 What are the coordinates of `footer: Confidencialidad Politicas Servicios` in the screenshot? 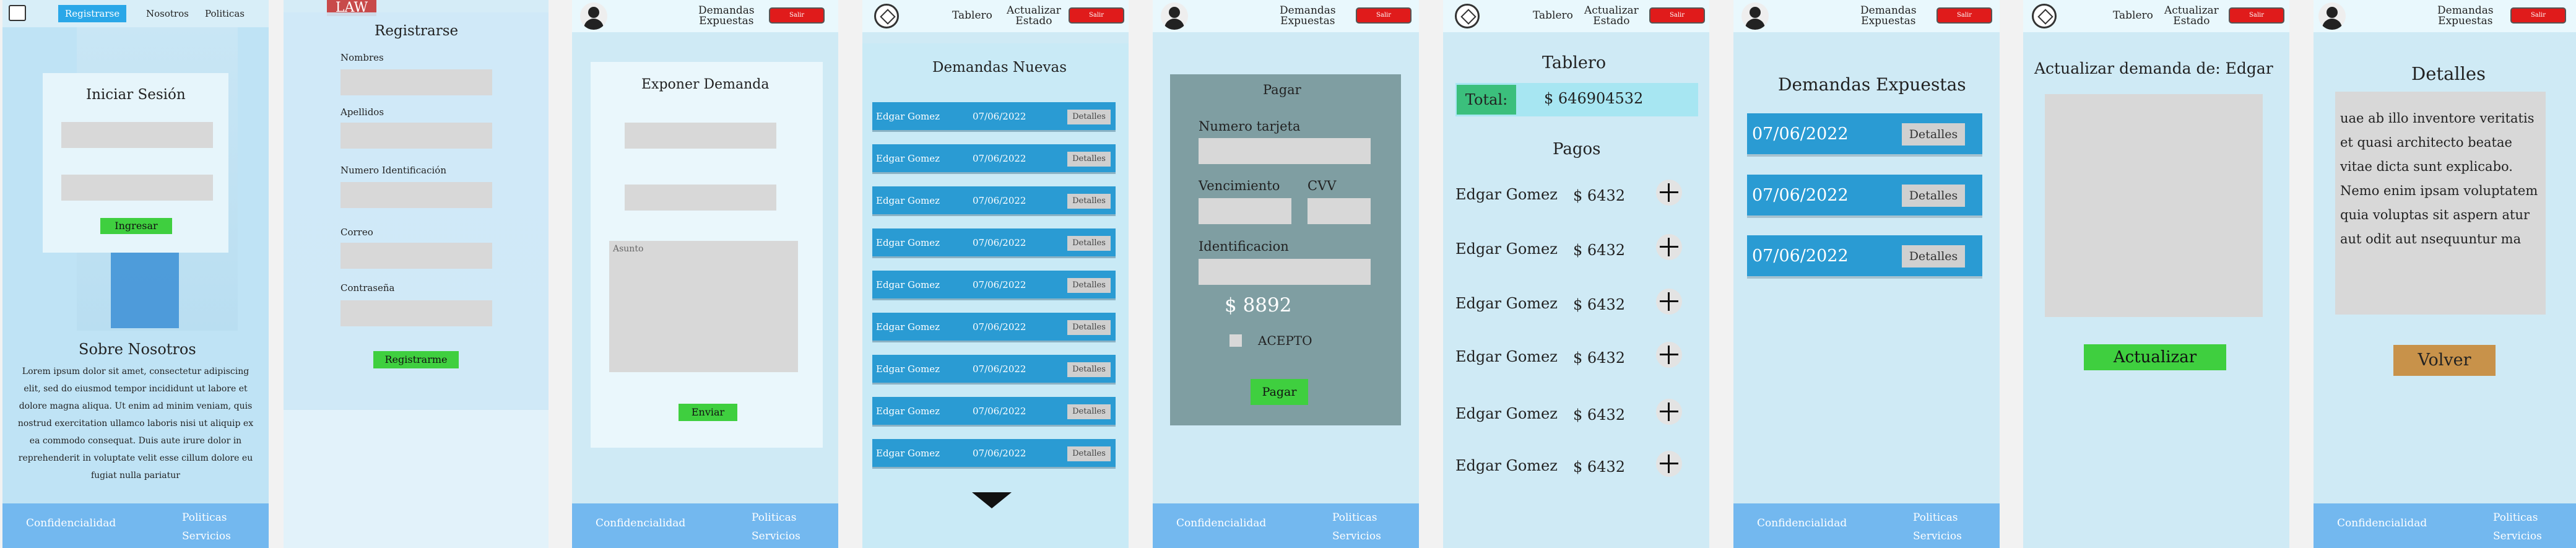 It's located at (1286, 525).